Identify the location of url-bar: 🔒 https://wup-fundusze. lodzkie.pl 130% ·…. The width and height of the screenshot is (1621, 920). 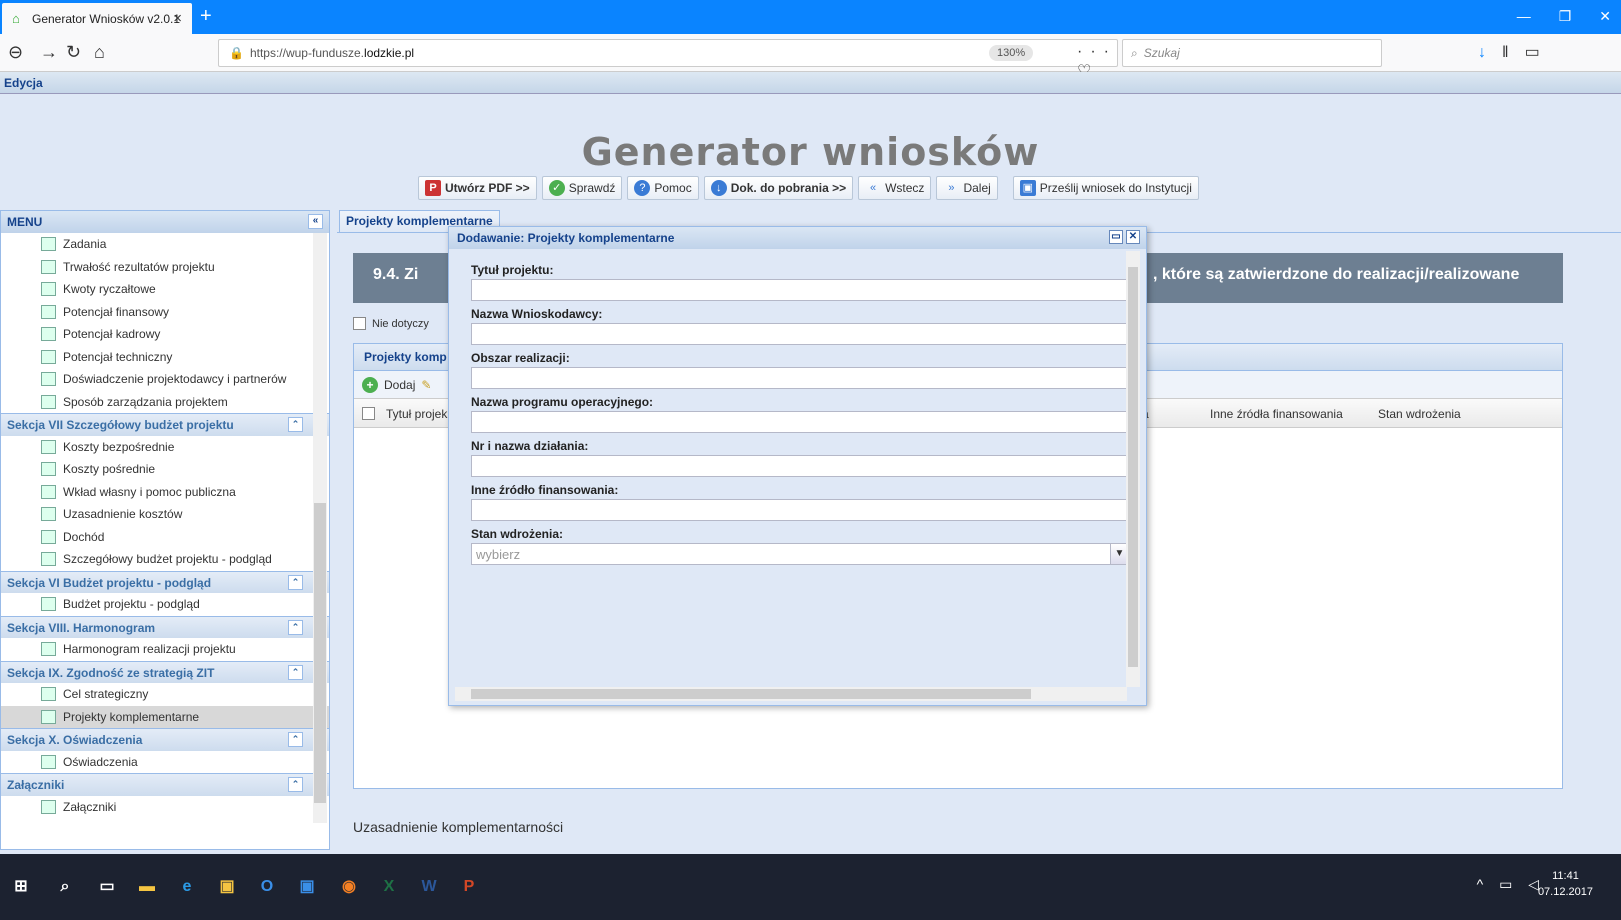
(668, 69).